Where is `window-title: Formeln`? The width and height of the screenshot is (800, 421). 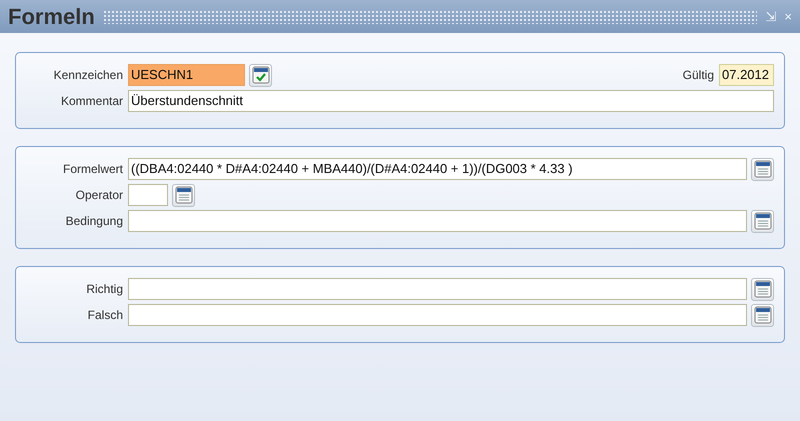 window-title: Formeln is located at coordinates (51, 17).